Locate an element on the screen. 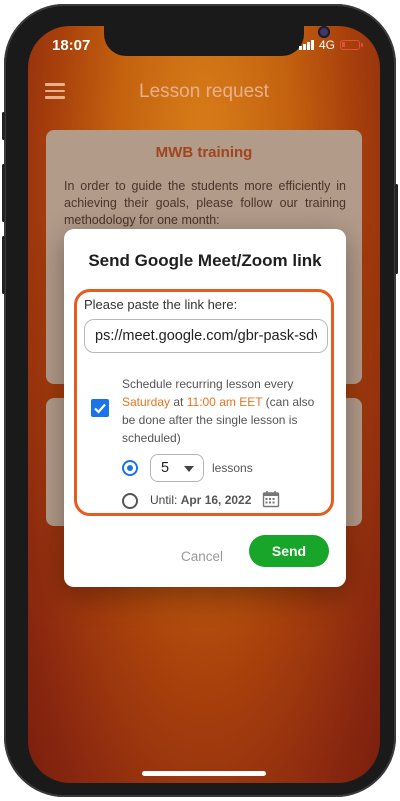 This screenshot has height=801, width=400. signal-icon is located at coordinates (306, 45).